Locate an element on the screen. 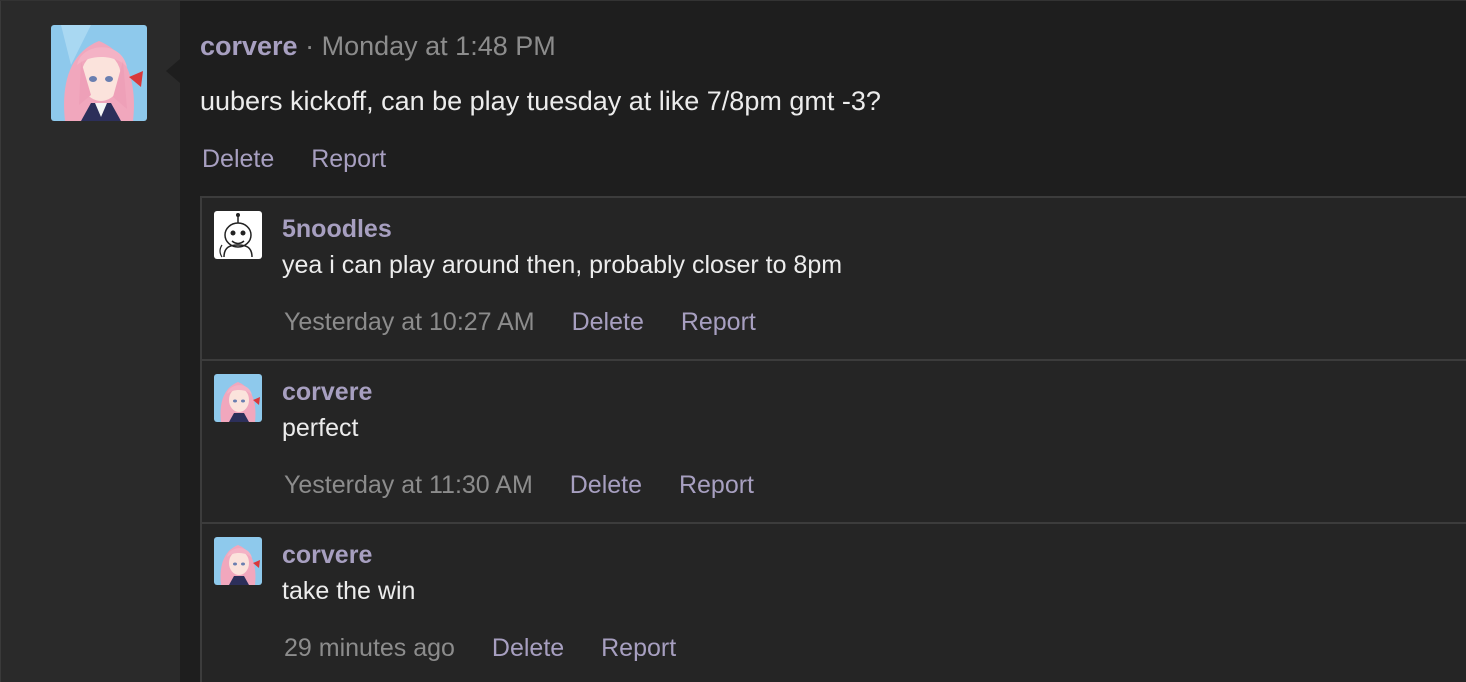 This screenshot has height=682, width=1466. comment-timestamp: Yesterday at 11:30 AM is located at coordinates (408, 485).